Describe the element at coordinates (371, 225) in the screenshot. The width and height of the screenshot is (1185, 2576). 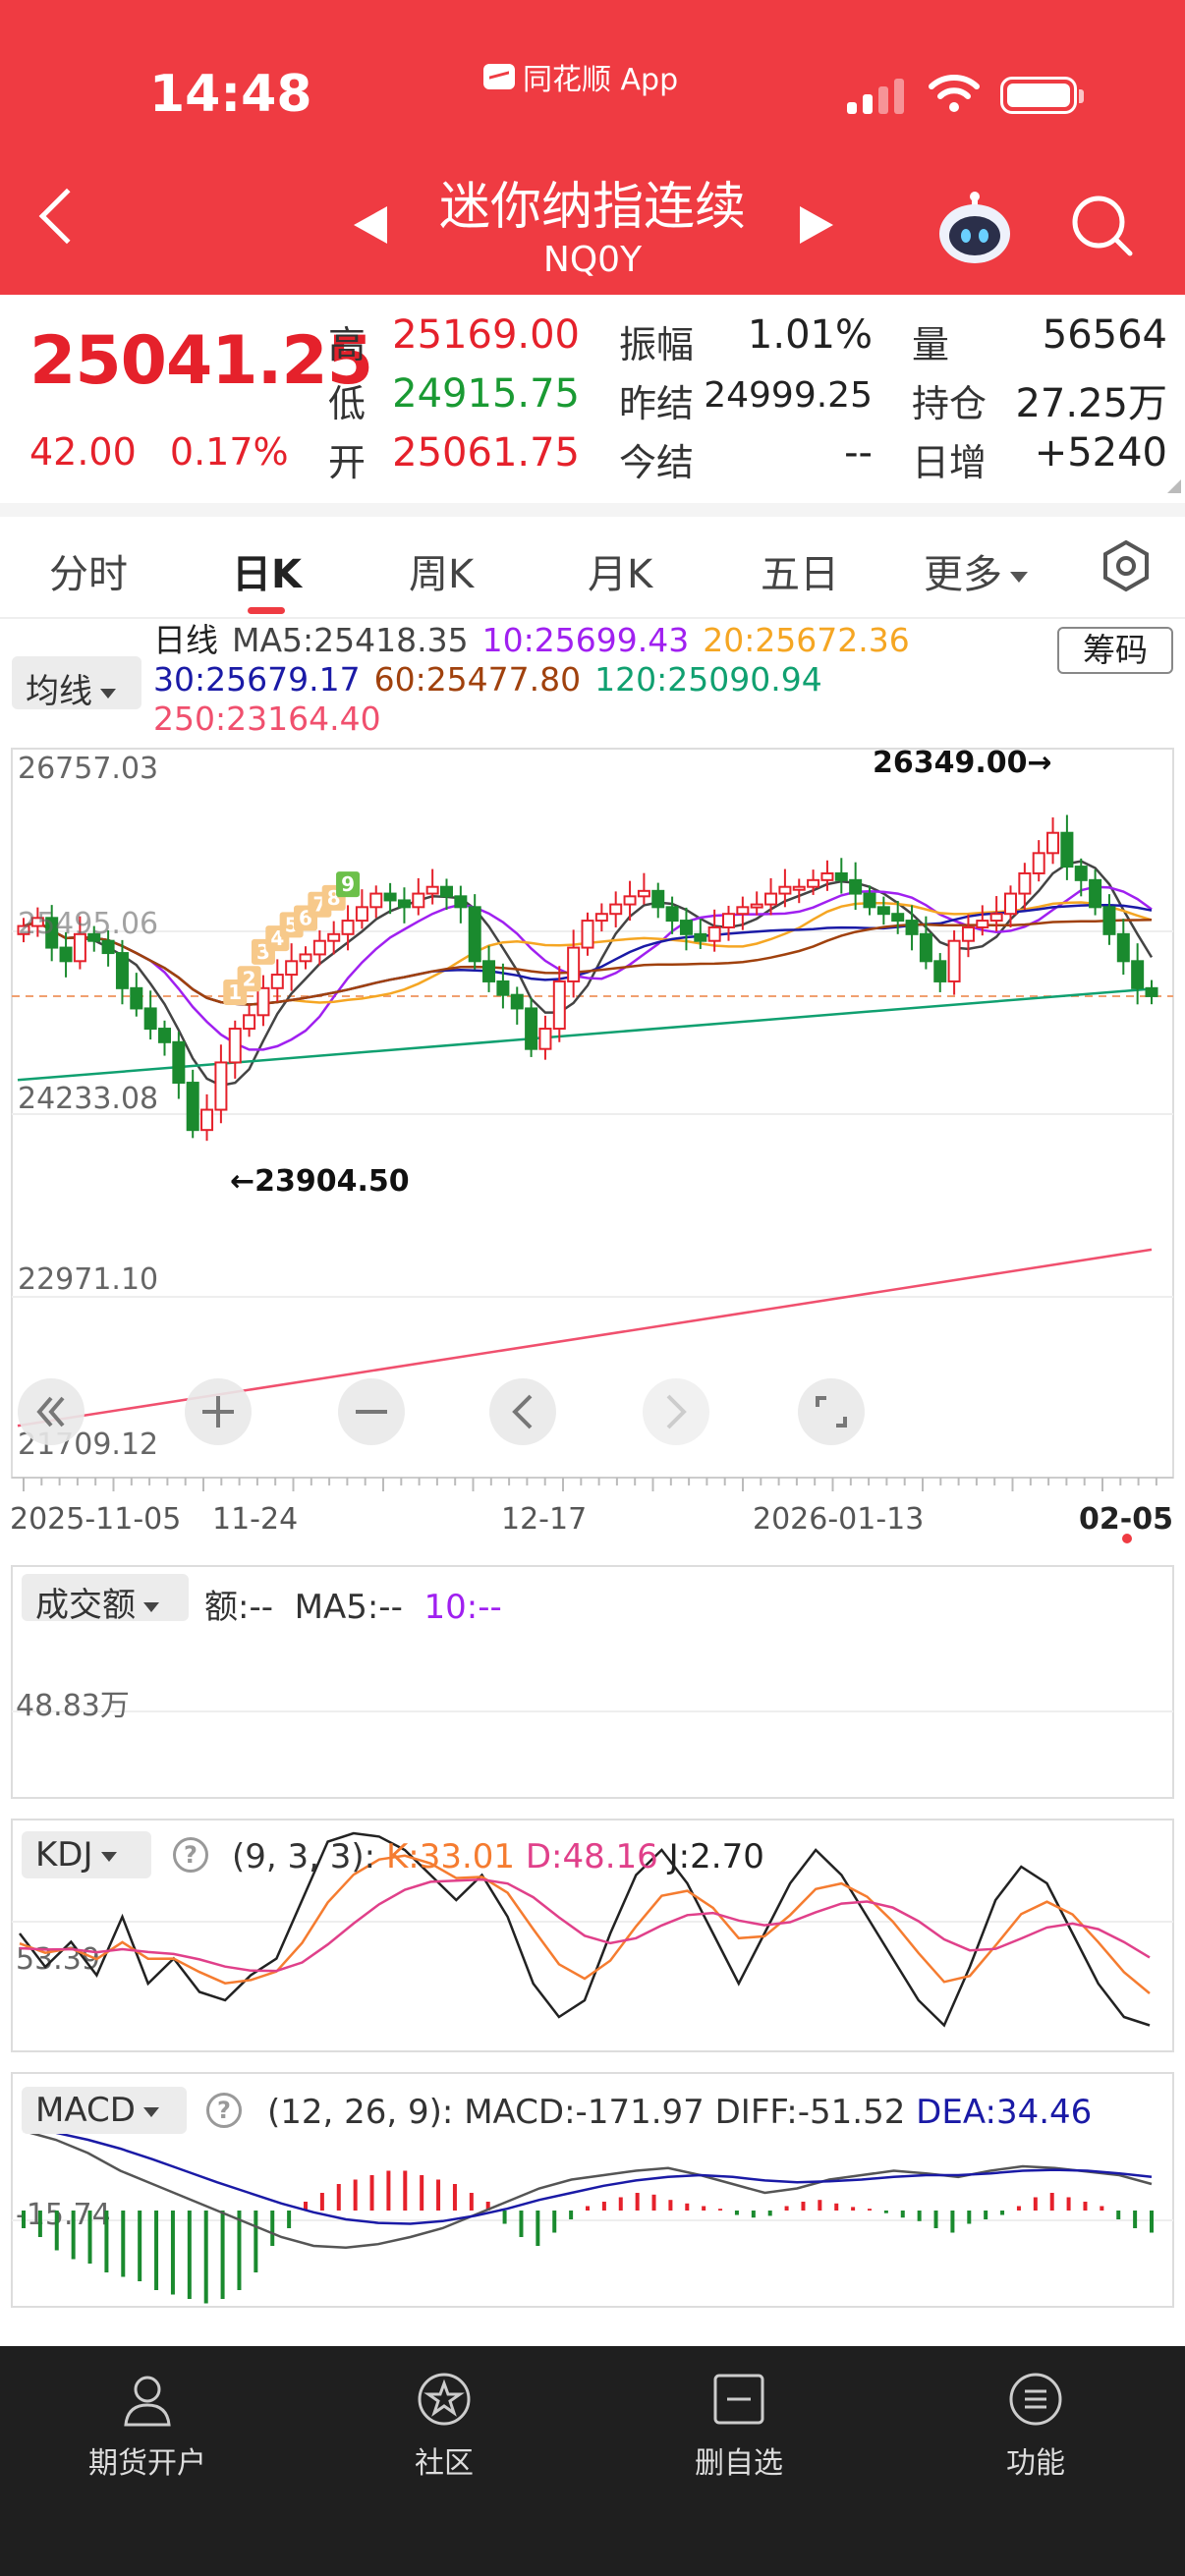
I see `prev-contract-icon` at that location.